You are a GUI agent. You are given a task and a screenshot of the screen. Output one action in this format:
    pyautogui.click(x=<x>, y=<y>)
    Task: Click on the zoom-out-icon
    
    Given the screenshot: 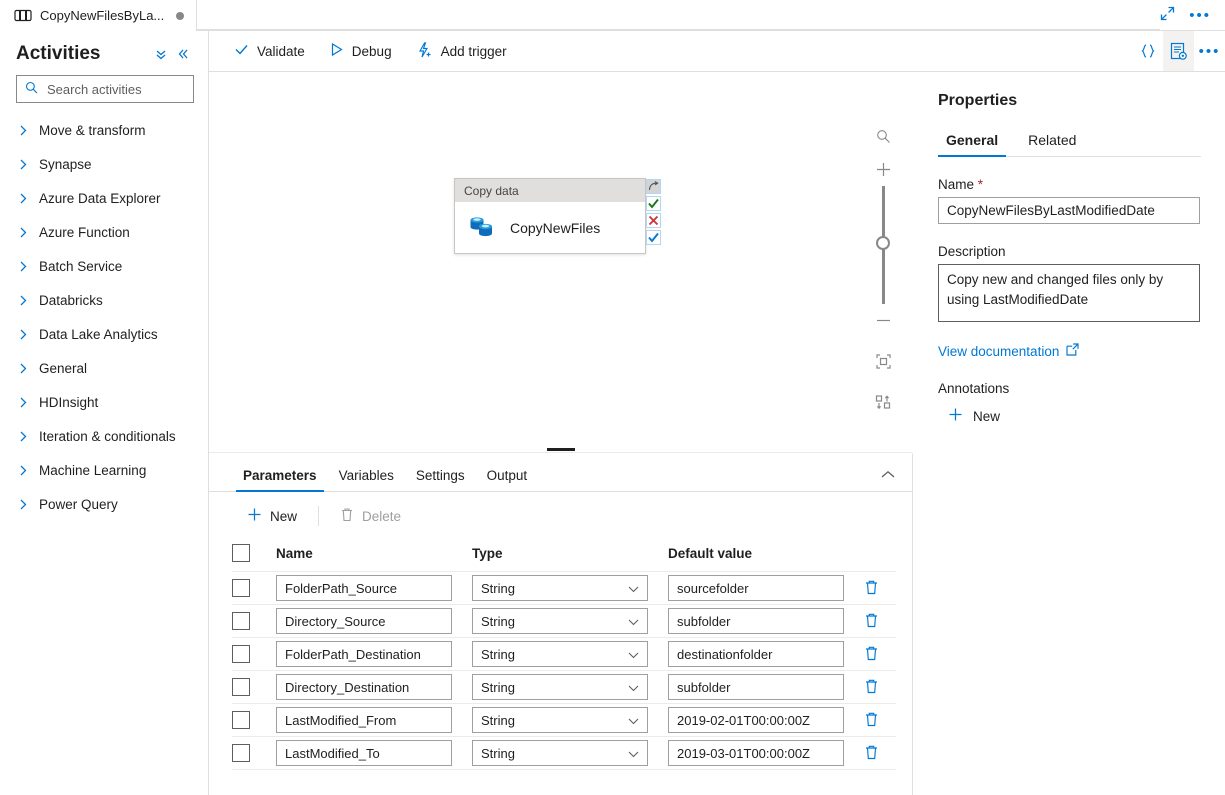 What is the action you would take?
    pyautogui.click(x=883, y=320)
    